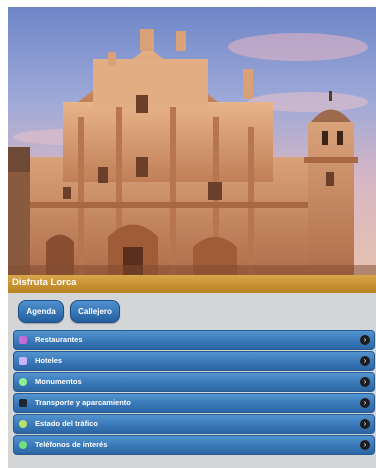 This screenshot has width=376, height=468. I want to click on menu-item-label: Transporte y aparcamiento, so click(83, 402).